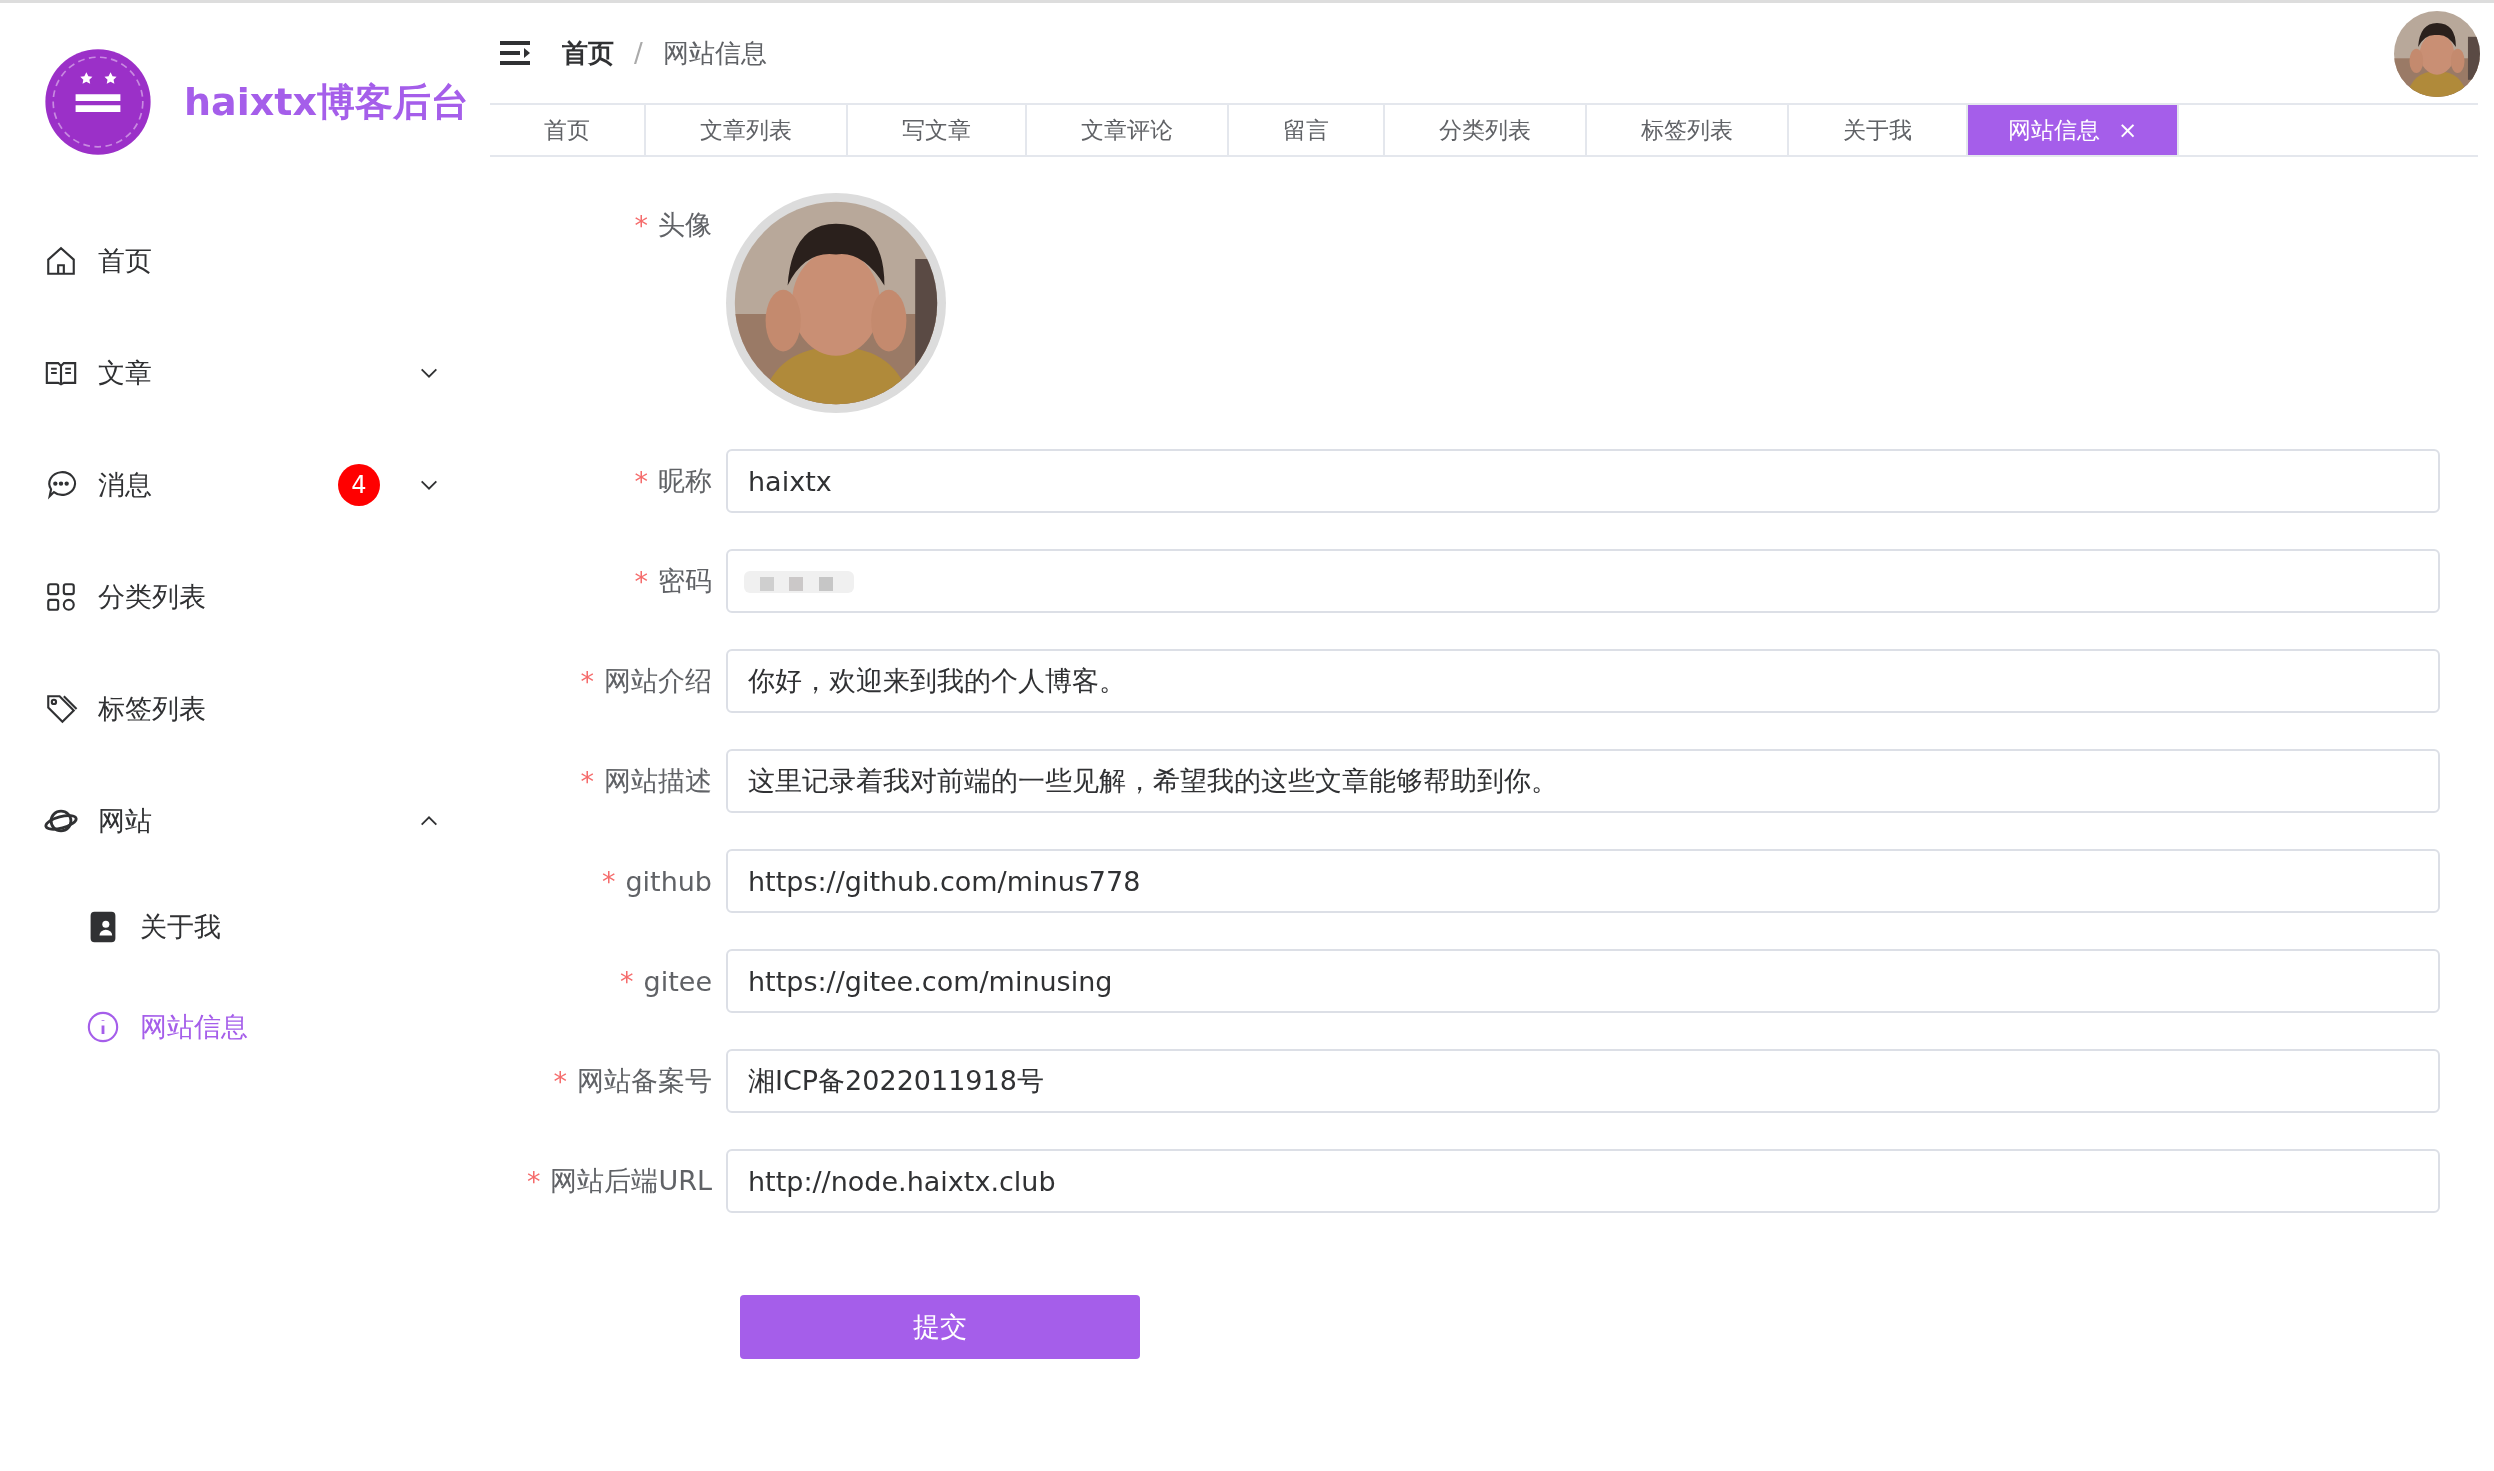  I want to click on text-field: 你好，欢迎来到我的个人博客。, so click(1583, 681).